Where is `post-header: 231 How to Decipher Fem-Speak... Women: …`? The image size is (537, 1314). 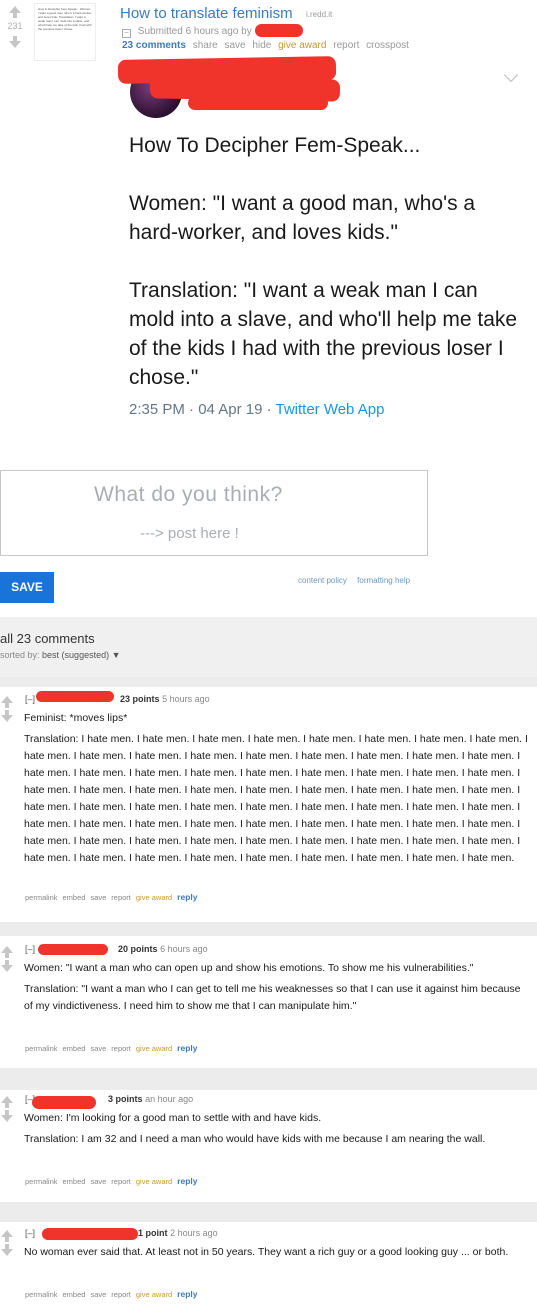 post-header: 231 How to Decipher Fem-Speak... Women: … is located at coordinates (268, 30).